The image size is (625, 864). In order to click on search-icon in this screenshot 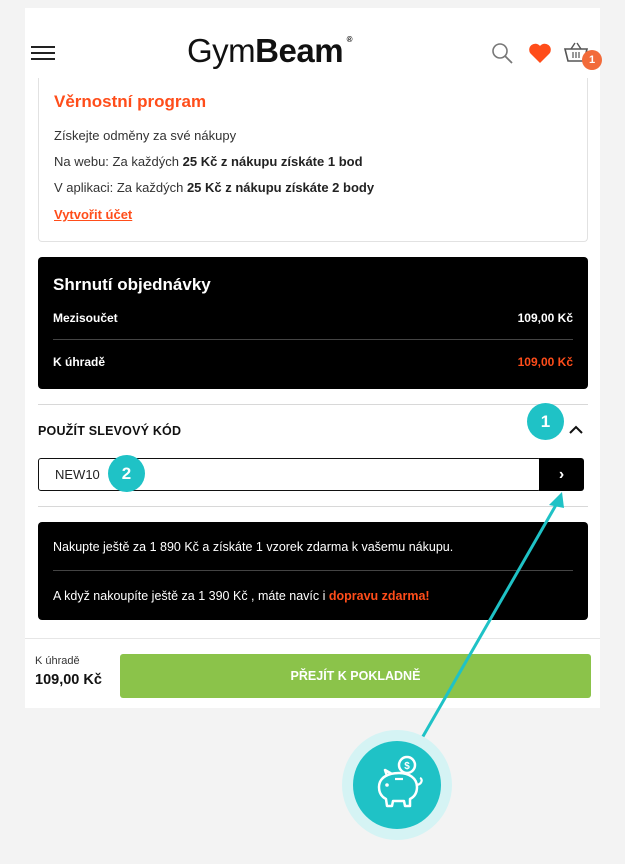, I will do `click(502, 53)`.